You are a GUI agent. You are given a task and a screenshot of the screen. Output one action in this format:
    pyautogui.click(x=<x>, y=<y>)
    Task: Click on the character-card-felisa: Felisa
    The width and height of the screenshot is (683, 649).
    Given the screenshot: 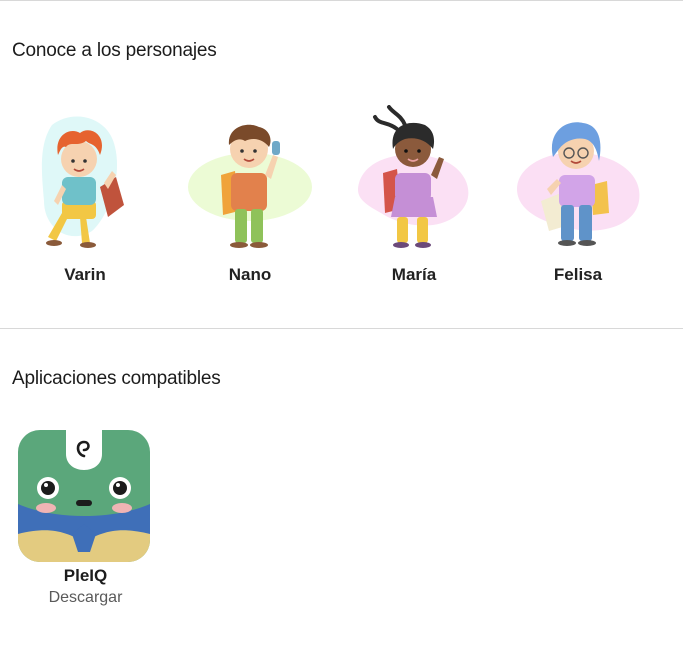 What is the action you would take?
    pyautogui.click(x=578, y=197)
    